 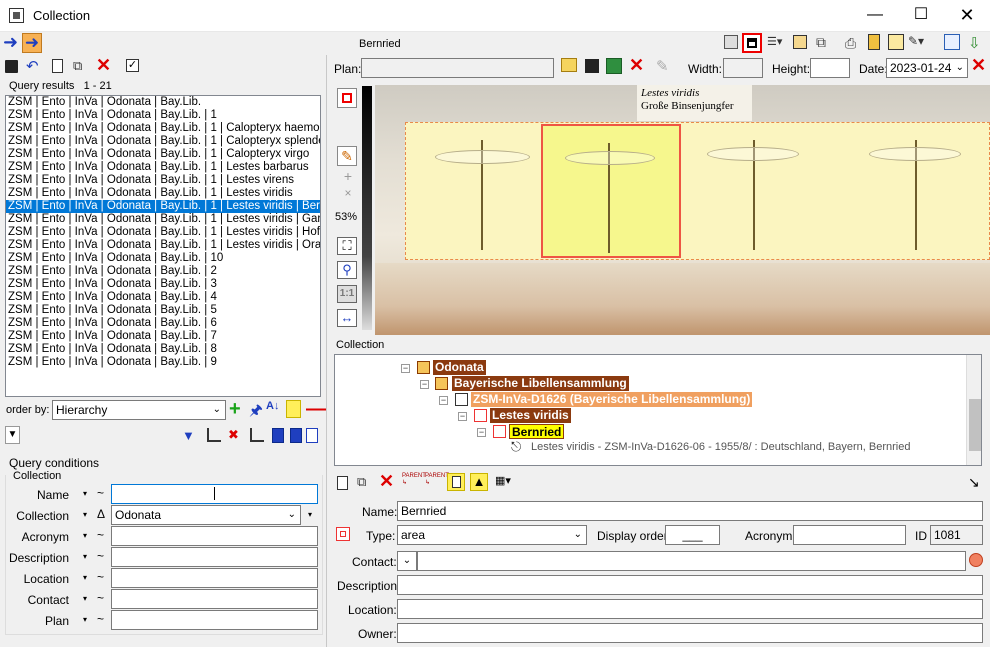 What do you see at coordinates (132, 65) in the screenshot?
I see `checkbox-icon: ✓` at bounding box center [132, 65].